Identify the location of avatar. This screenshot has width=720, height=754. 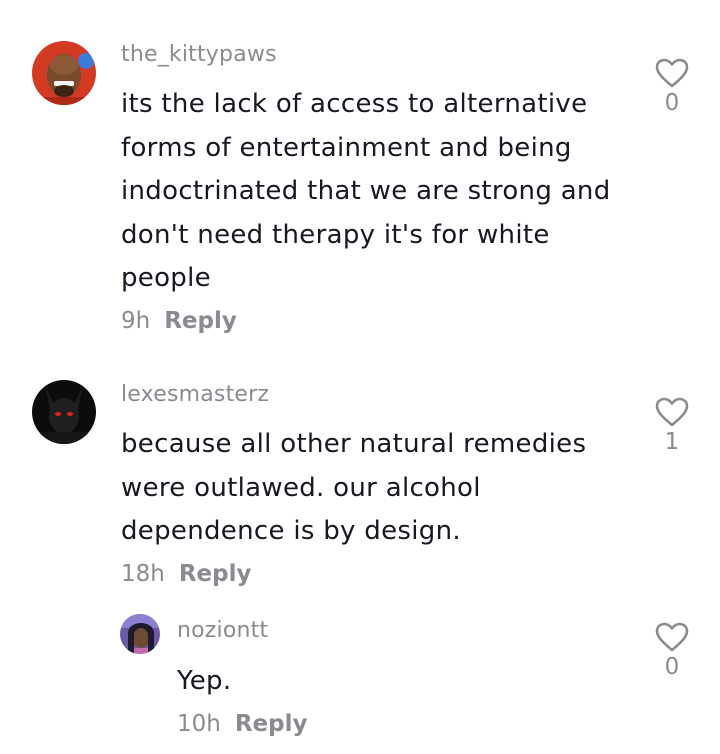
(140, 634).